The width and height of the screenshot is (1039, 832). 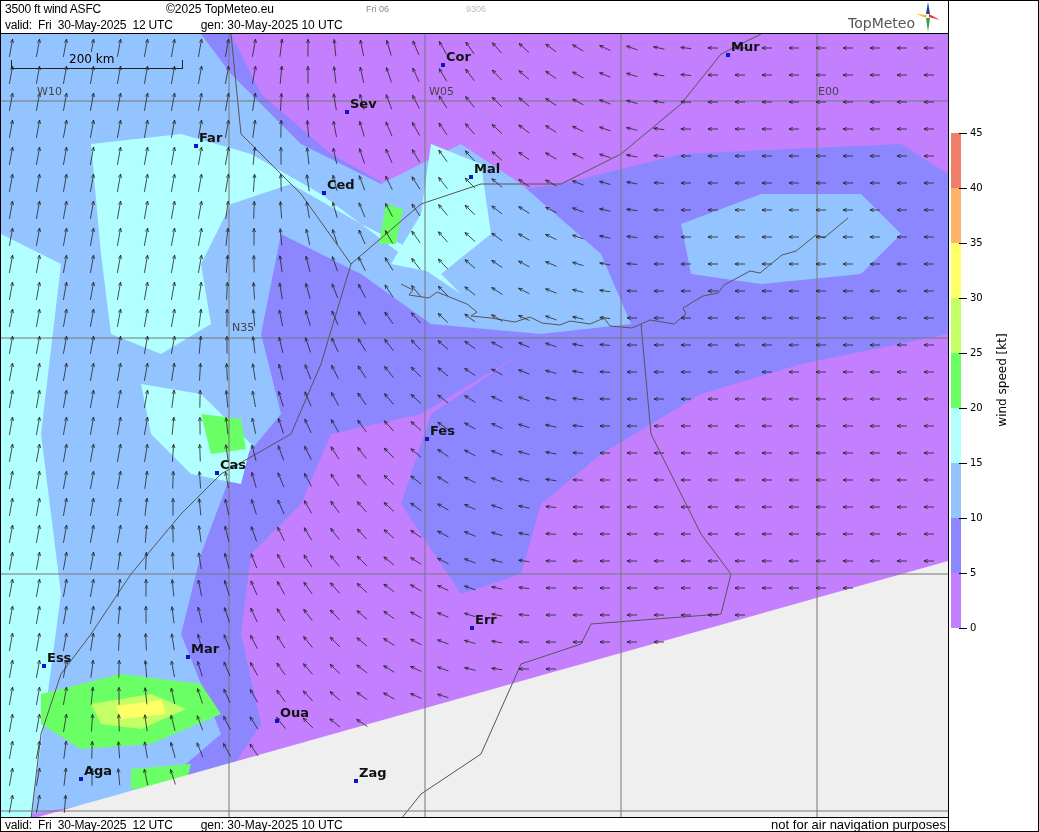 I want to click on city-label: Ess, so click(x=59, y=657).